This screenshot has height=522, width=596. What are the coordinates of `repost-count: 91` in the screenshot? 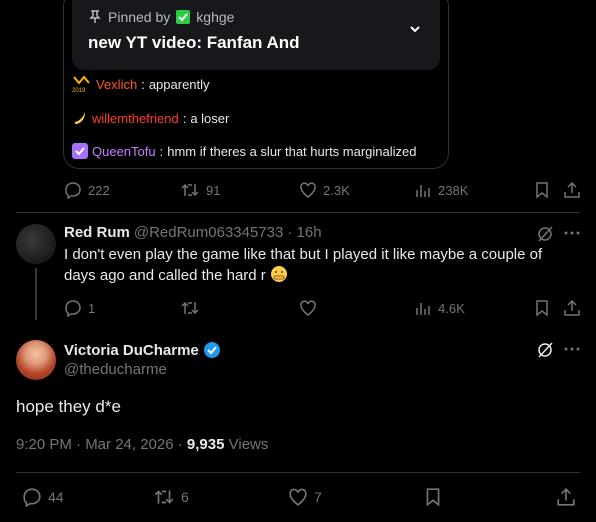 It's located at (213, 190).